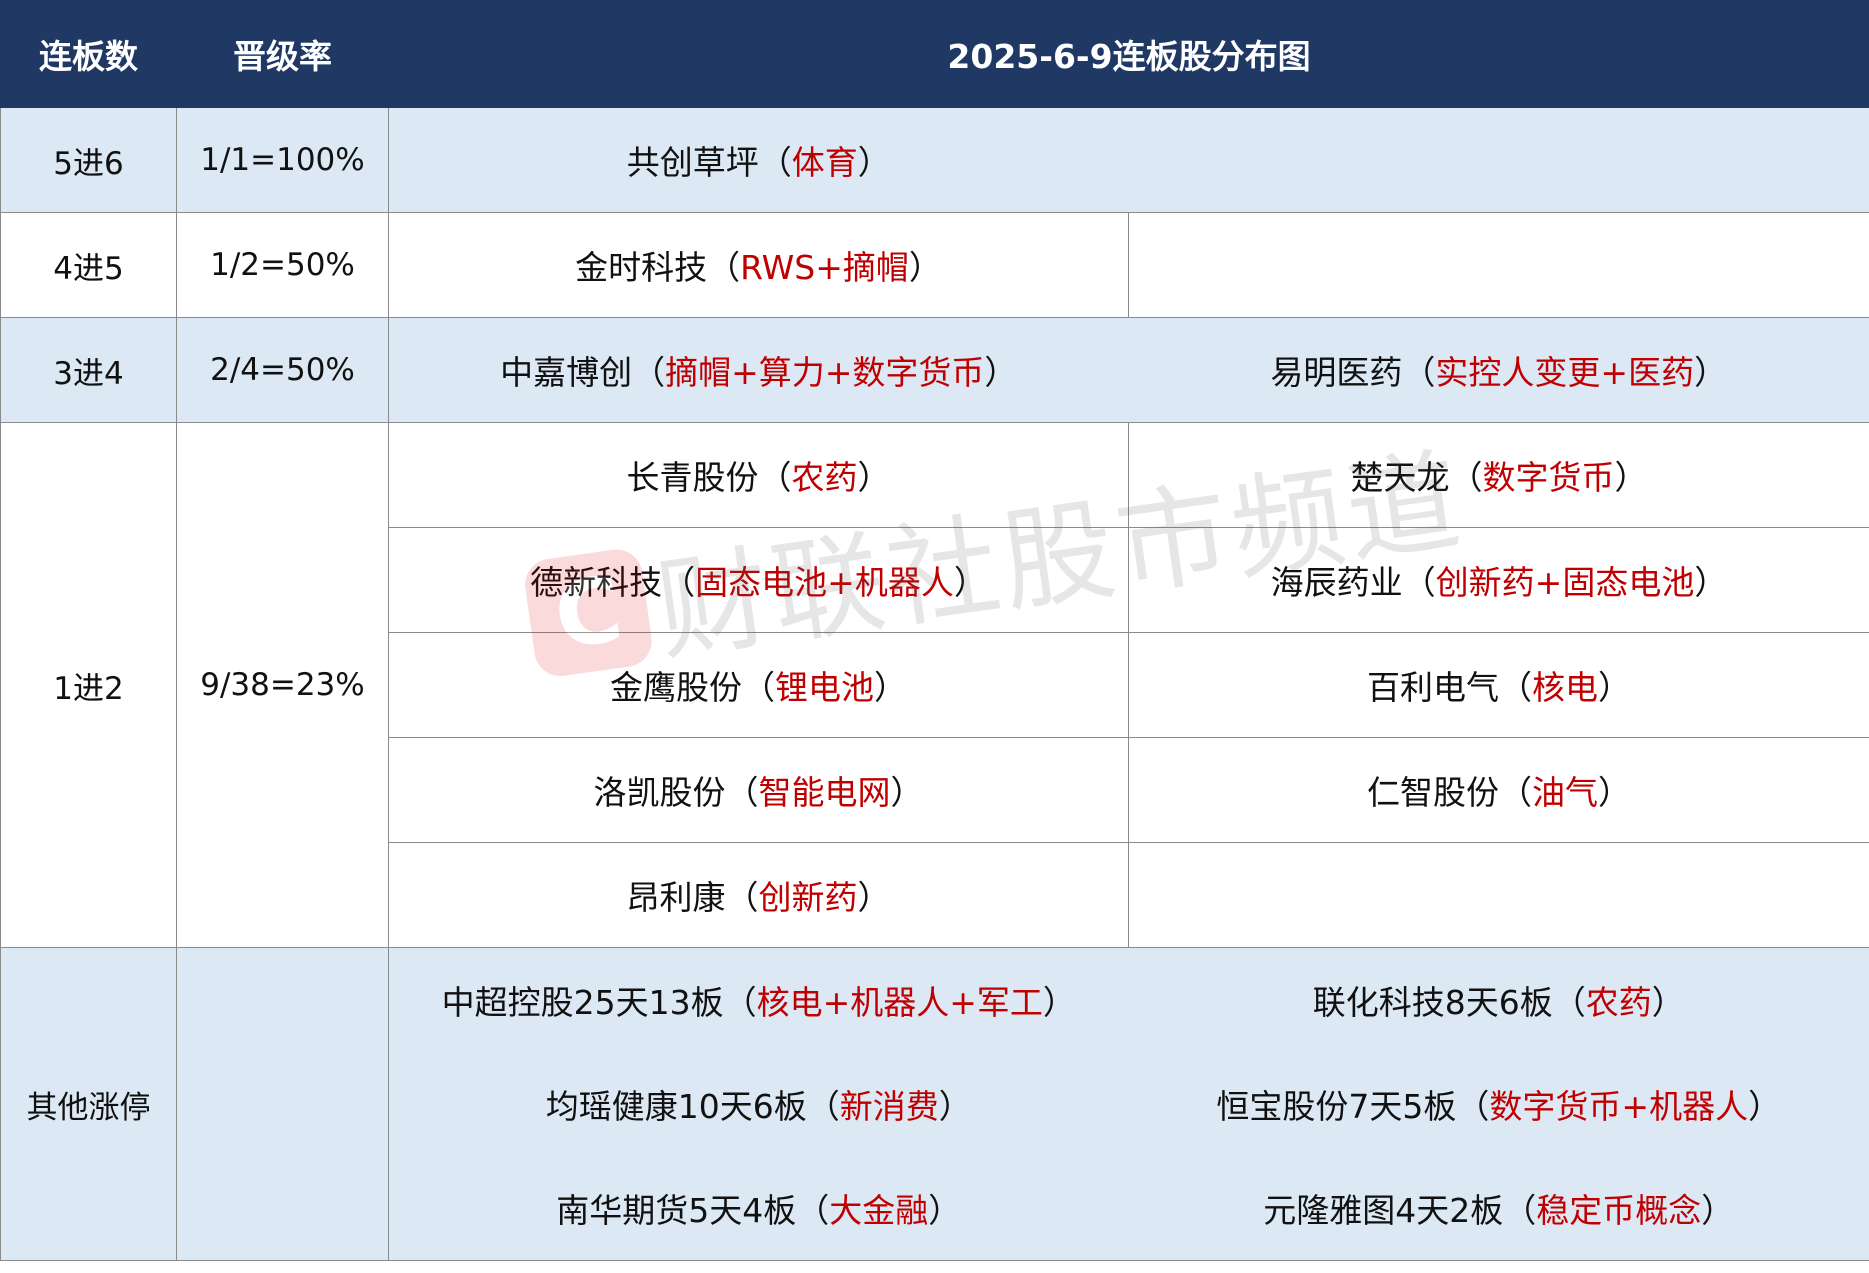  Describe the element at coordinates (824, 792) in the screenshot. I see `stock-theme: 智能电网` at that location.